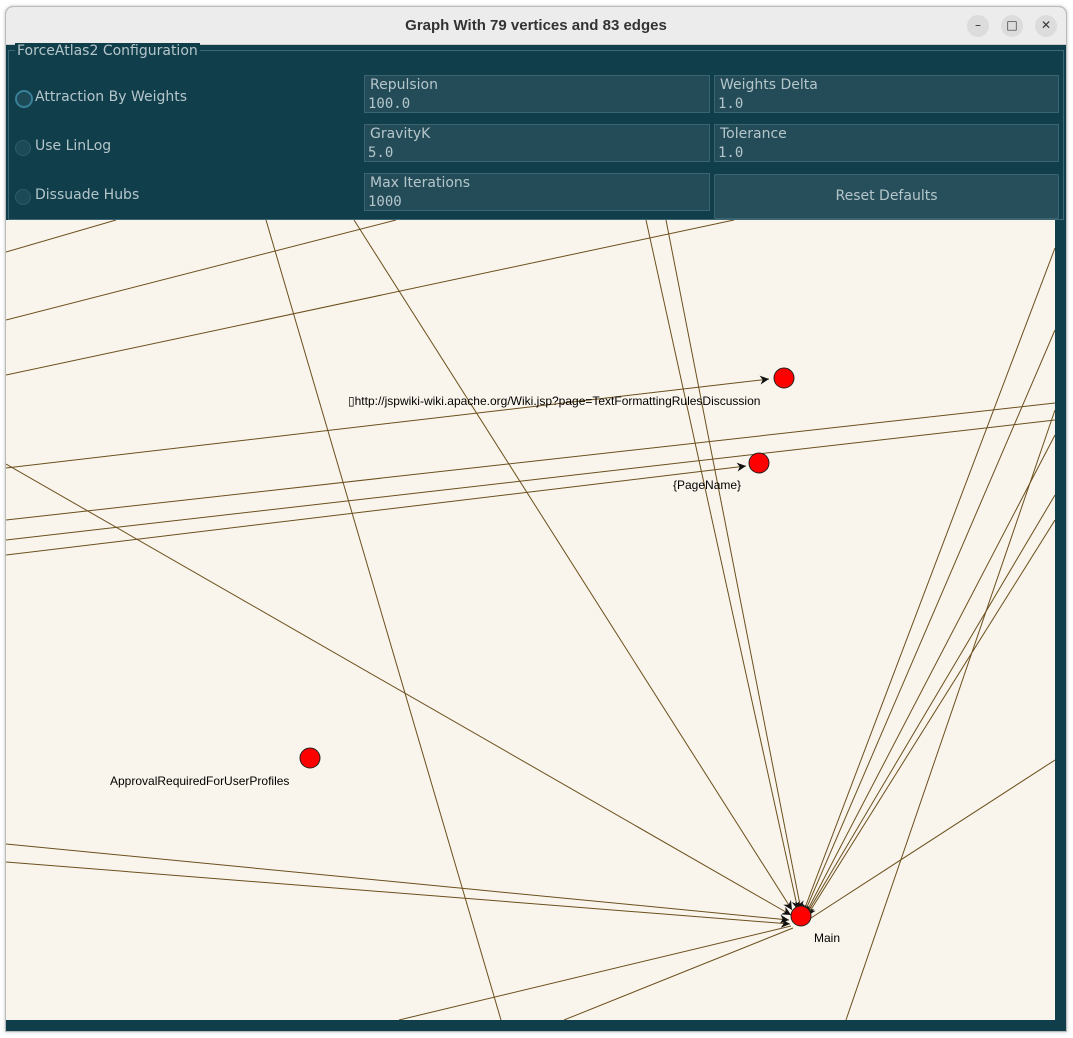 This screenshot has width=1073, height=1038. I want to click on graph-node-discussion, so click(784, 378).